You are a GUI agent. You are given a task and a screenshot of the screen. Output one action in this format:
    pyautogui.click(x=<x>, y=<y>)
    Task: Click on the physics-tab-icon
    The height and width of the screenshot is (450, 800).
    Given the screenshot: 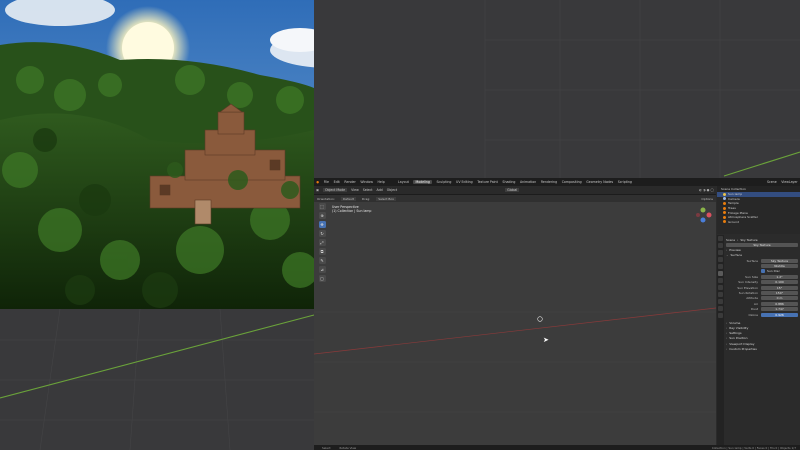 What is the action you would take?
    pyautogui.click(x=720, y=301)
    